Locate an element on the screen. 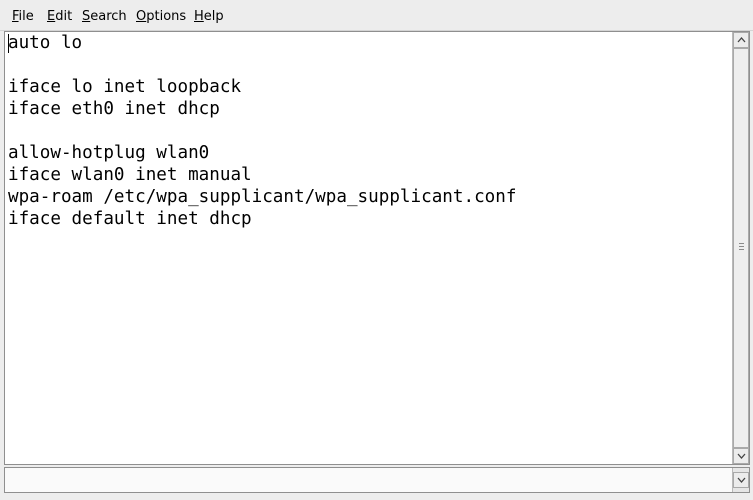 This screenshot has height=500, width=753. vertical-scrollbar is located at coordinates (740, 248).